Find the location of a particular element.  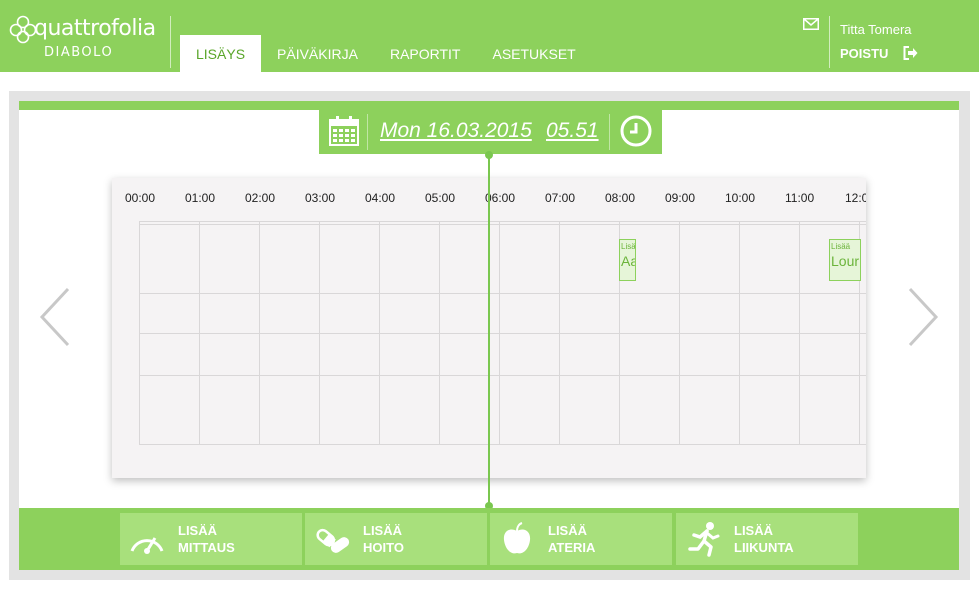

panel-top-stripe is located at coordinates (489, 105).